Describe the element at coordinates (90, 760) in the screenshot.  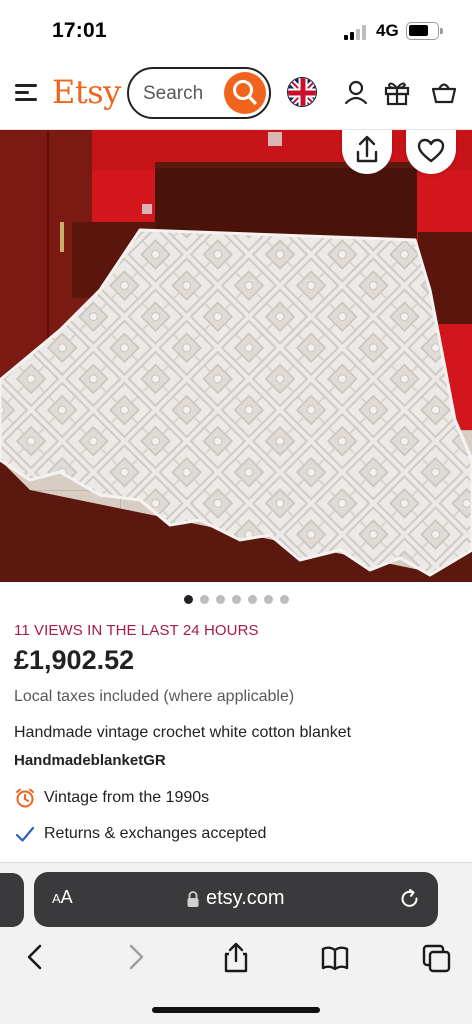
I see `shop-name-link: HandmadeblanketGR` at that location.